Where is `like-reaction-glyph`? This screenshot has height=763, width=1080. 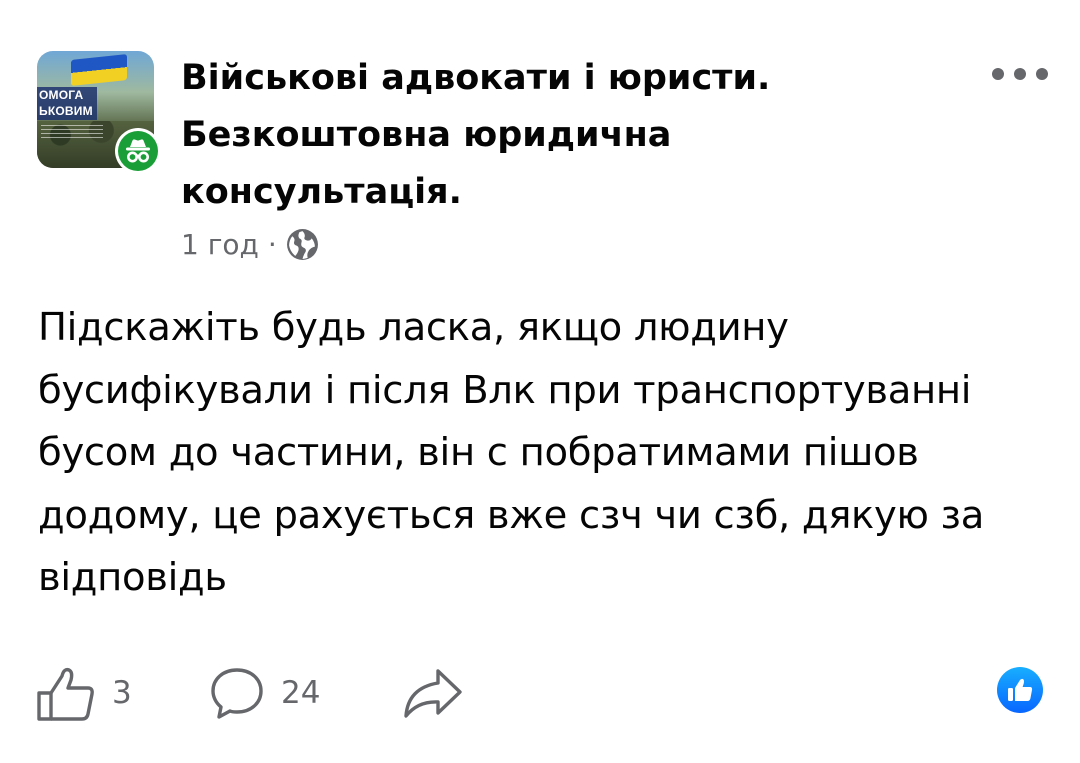 like-reaction-glyph is located at coordinates (1020, 689).